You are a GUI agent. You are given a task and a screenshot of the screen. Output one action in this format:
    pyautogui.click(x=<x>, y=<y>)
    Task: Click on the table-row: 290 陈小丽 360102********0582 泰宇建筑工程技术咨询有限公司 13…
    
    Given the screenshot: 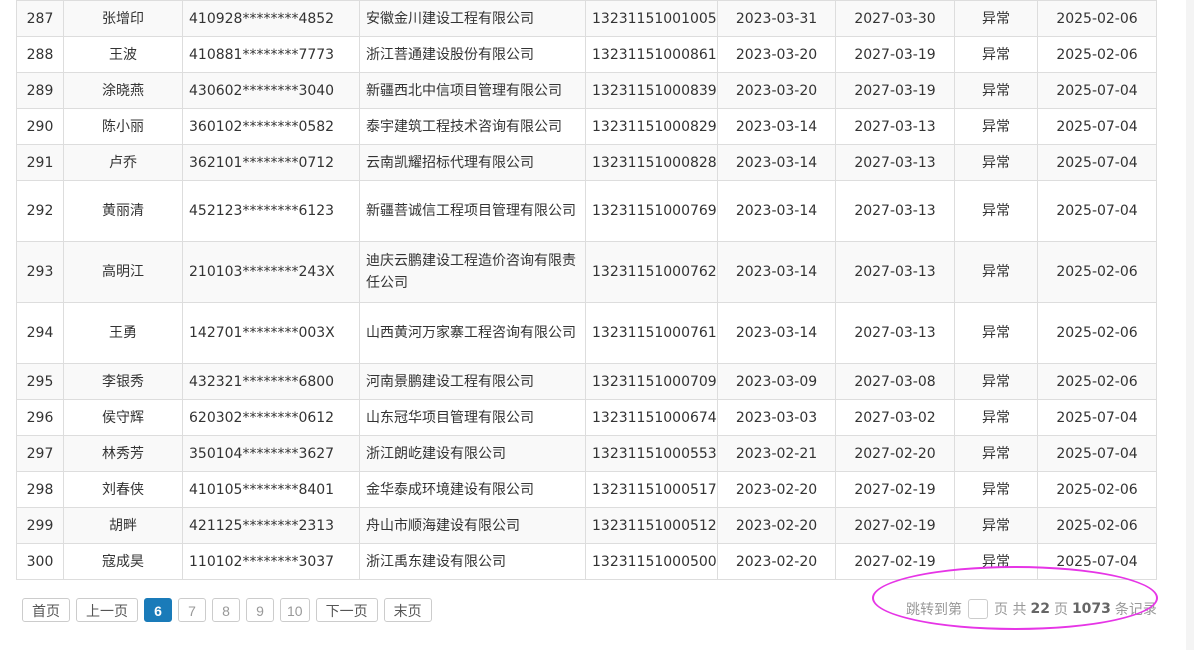 What is the action you would take?
    pyautogui.click(x=586, y=126)
    